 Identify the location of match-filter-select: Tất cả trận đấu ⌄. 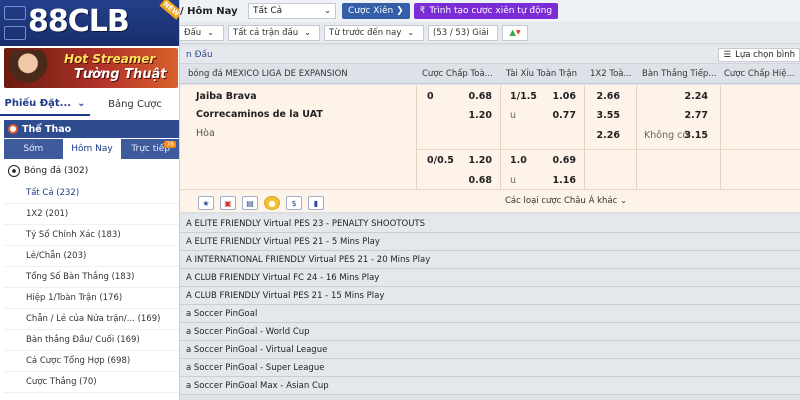
(274, 32).